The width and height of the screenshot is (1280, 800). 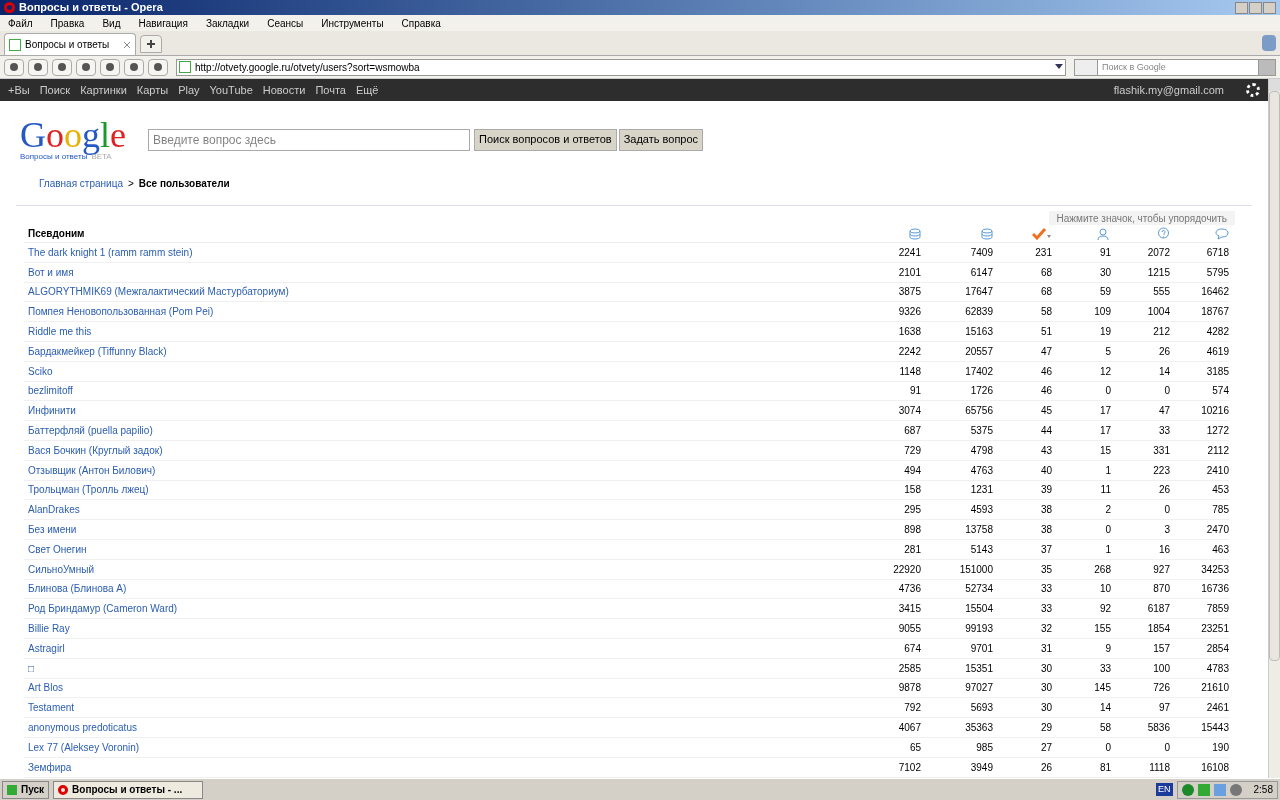 What do you see at coordinates (26, 789) in the screenshot?
I see `start-button: Пуск` at bounding box center [26, 789].